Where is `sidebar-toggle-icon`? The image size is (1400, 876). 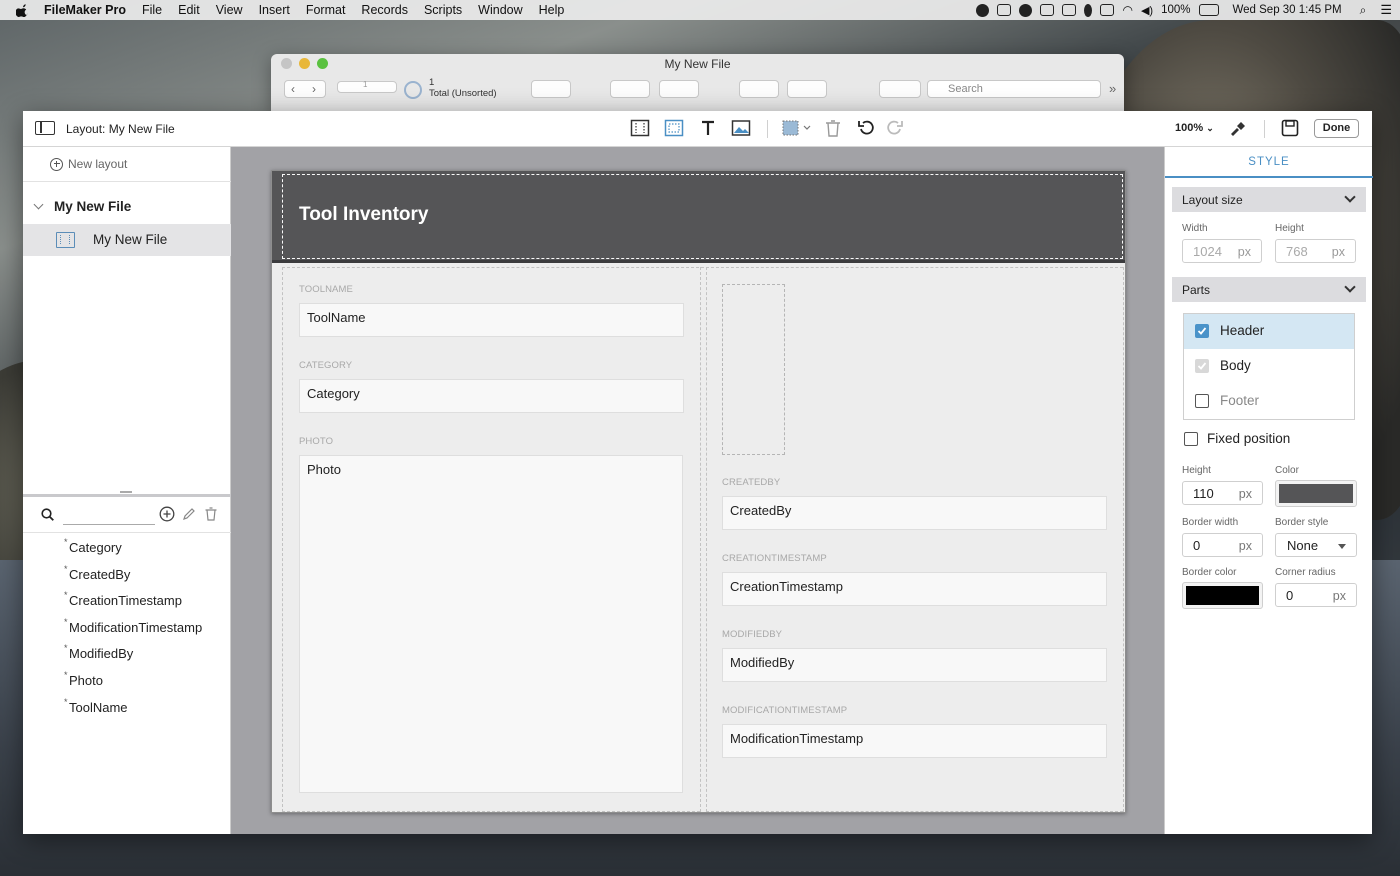
sidebar-toggle-icon is located at coordinates (45, 128).